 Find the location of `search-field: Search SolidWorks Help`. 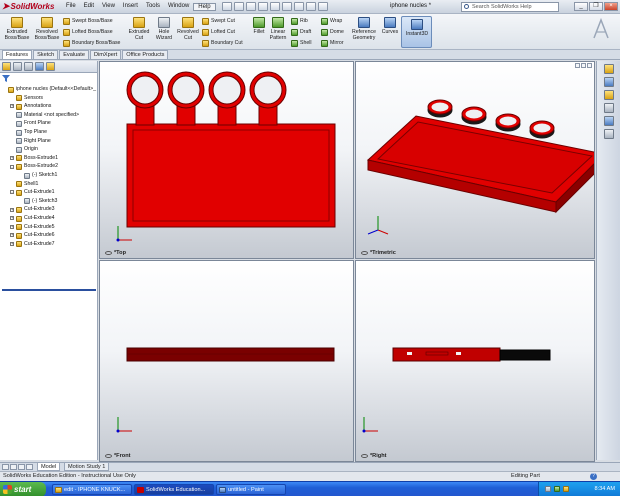

search-field: Search SolidWorks Help is located at coordinates (510, 7).